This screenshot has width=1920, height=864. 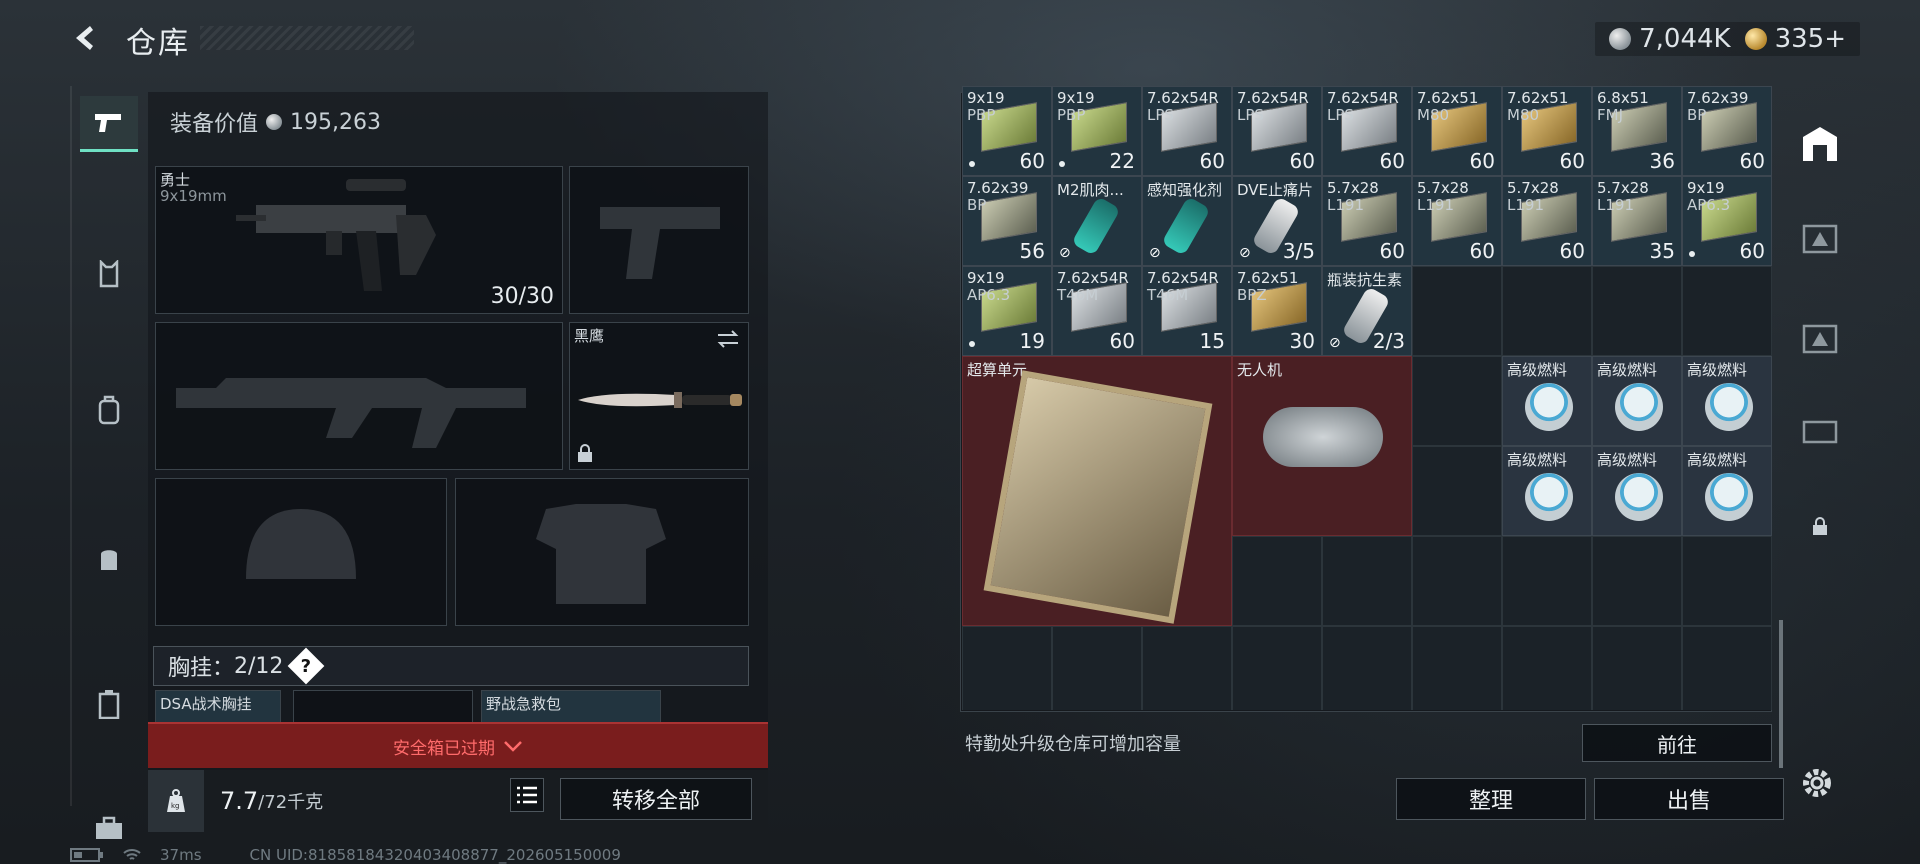 What do you see at coordinates (1820, 428) in the screenshot?
I see `stash-4-icon` at bounding box center [1820, 428].